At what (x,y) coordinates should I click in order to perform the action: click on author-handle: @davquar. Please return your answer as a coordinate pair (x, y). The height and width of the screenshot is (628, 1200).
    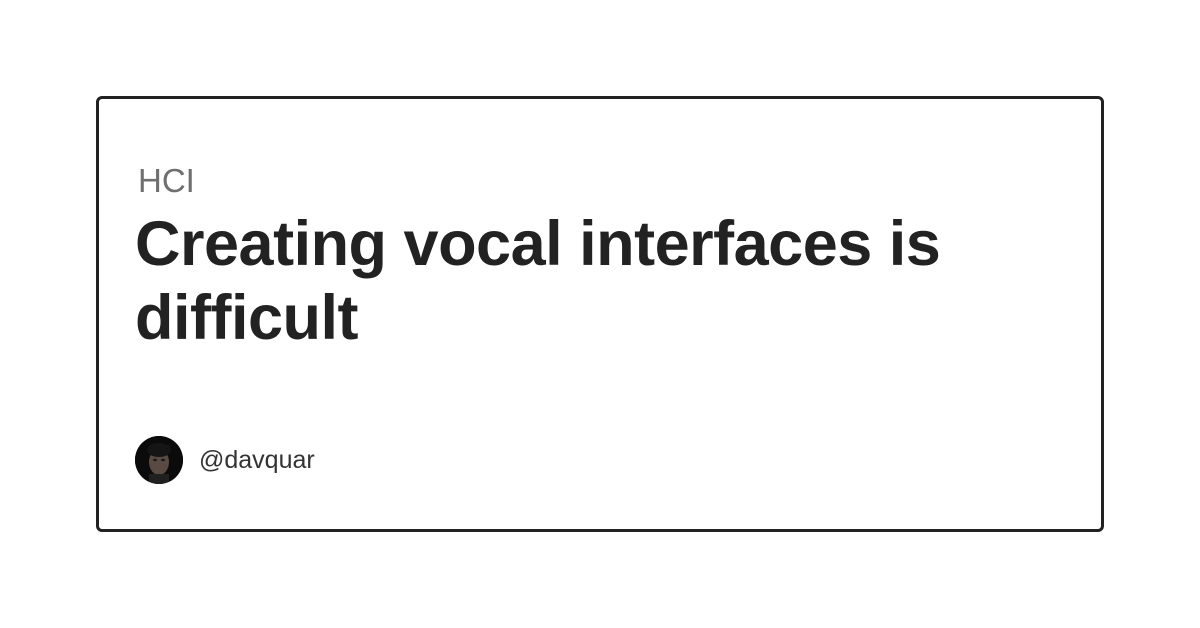
    Looking at the image, I should click on (257, 460).